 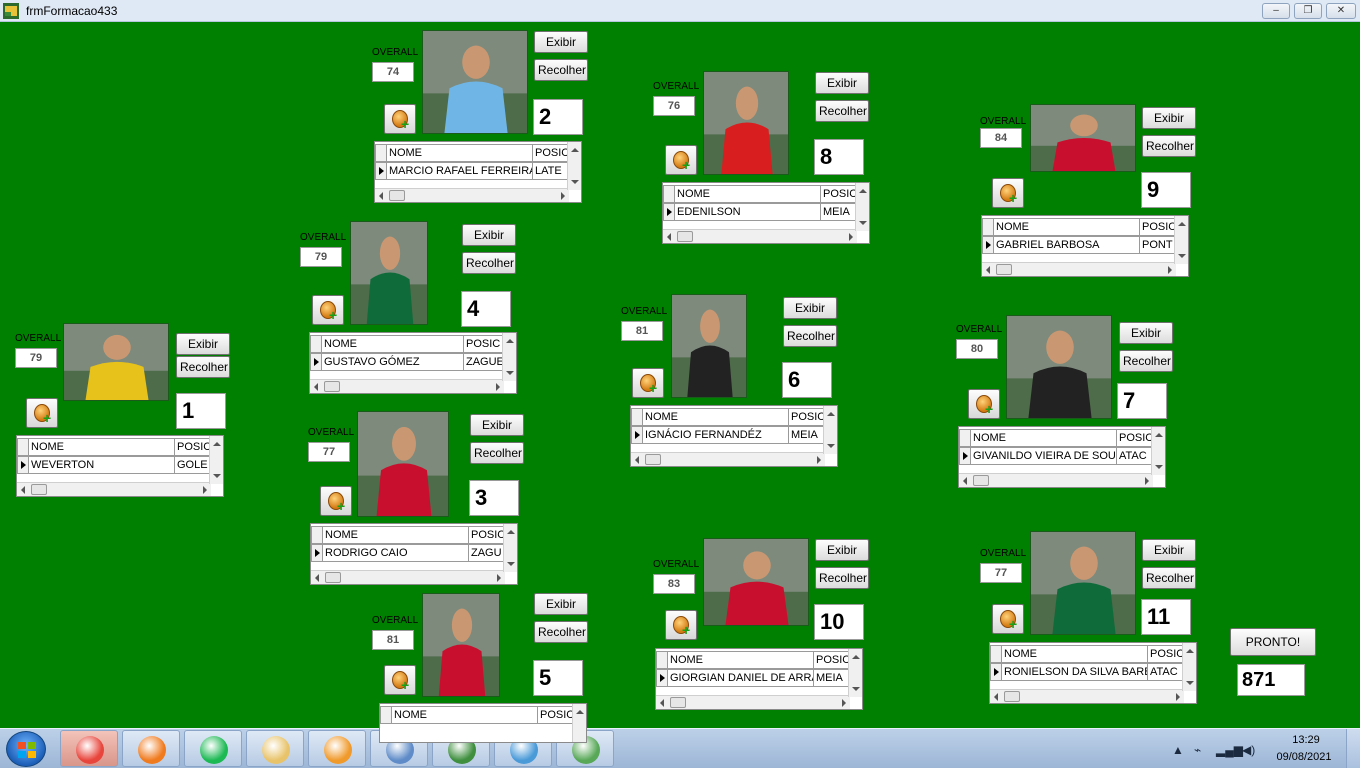 What do you see at coordinates (487, 553) in the screenshot?
I see `grid-cell-posicao: ZAGU` at bounding box center [487, 553].